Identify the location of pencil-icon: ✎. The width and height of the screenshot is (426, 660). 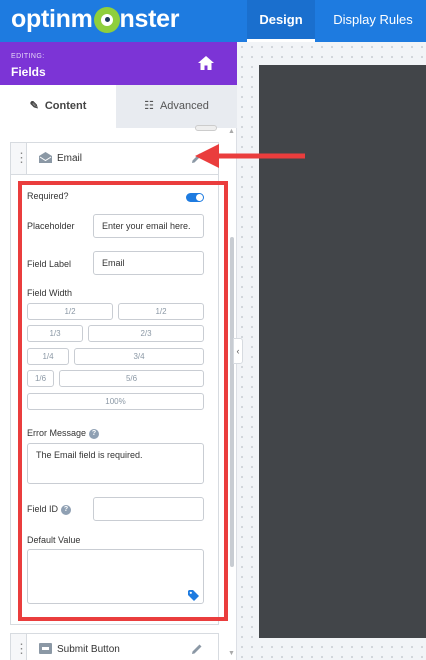
(34, 106).